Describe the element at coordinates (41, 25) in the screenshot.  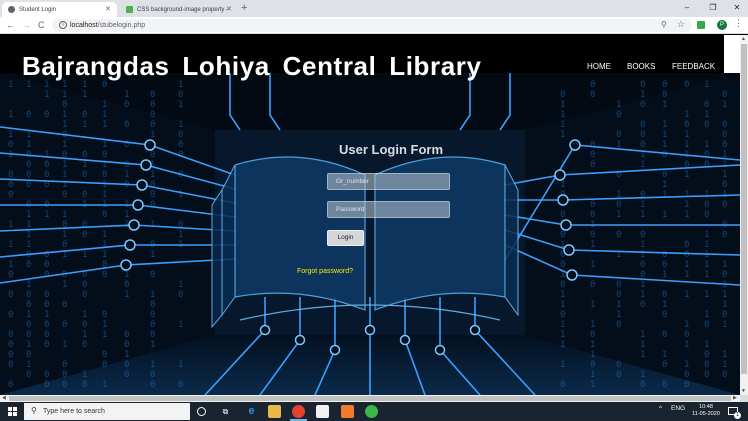
I see `reload-button: C` at that location.